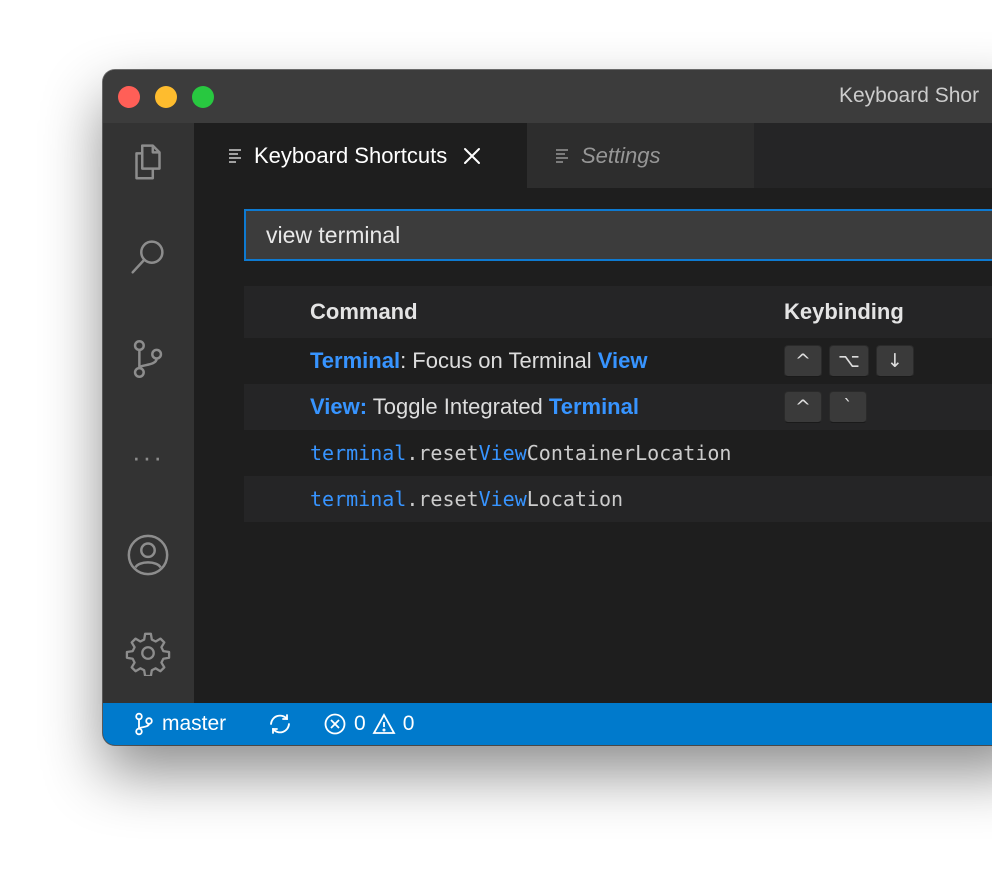  I want to click on column-header-keybinding: Keybinding, so click(844, 312).